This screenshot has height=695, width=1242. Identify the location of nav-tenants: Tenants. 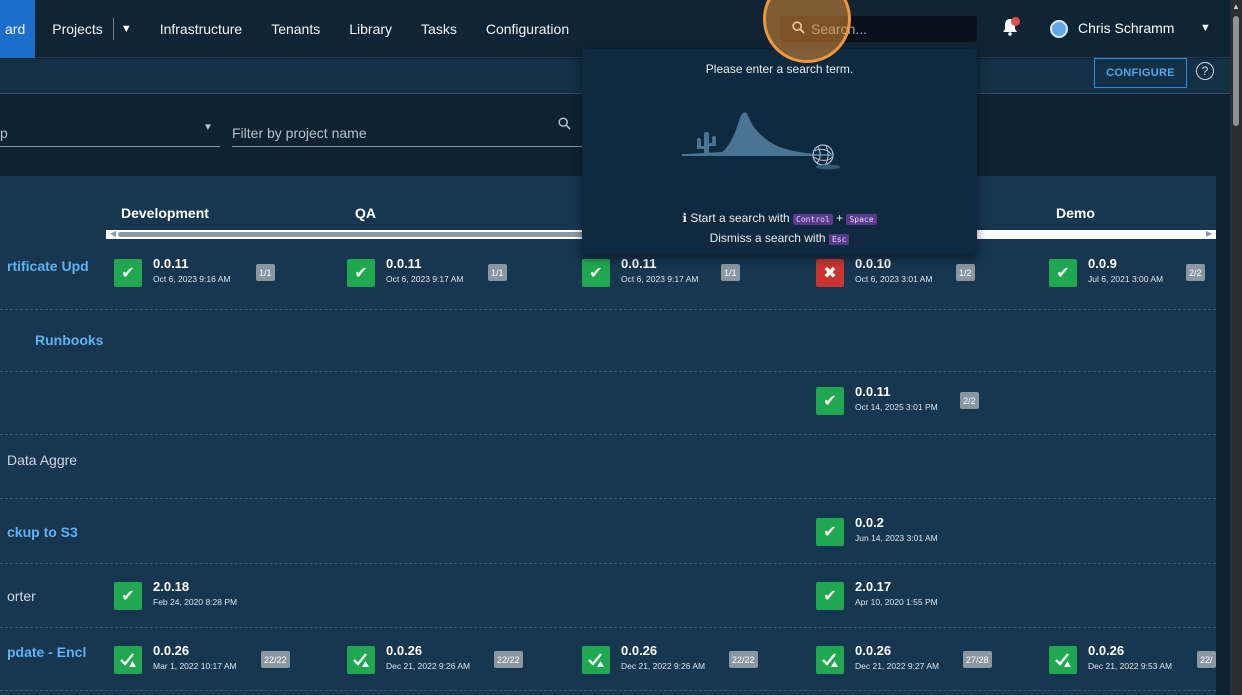
(295, 29).